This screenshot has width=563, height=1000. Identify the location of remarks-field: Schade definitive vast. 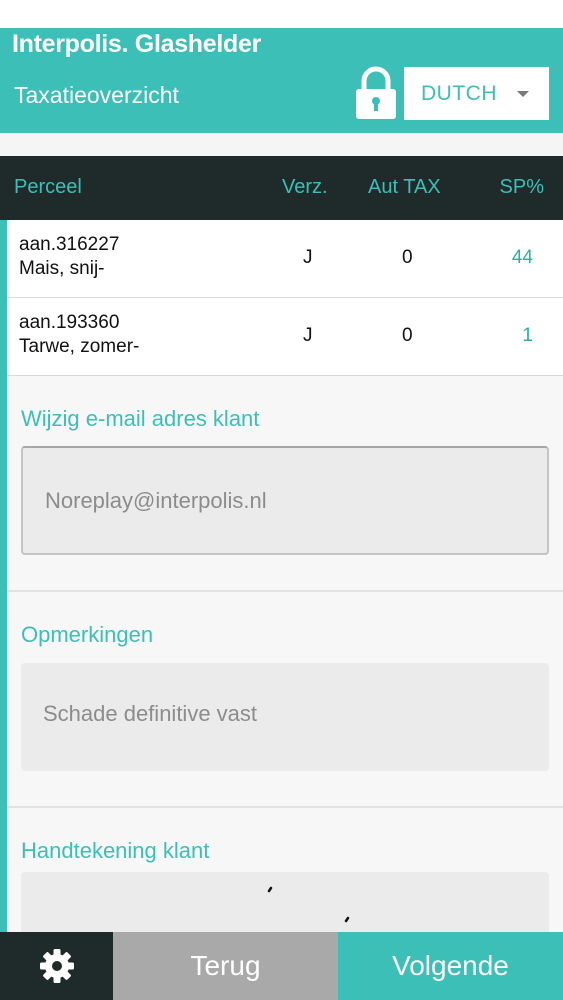
(285, 717).